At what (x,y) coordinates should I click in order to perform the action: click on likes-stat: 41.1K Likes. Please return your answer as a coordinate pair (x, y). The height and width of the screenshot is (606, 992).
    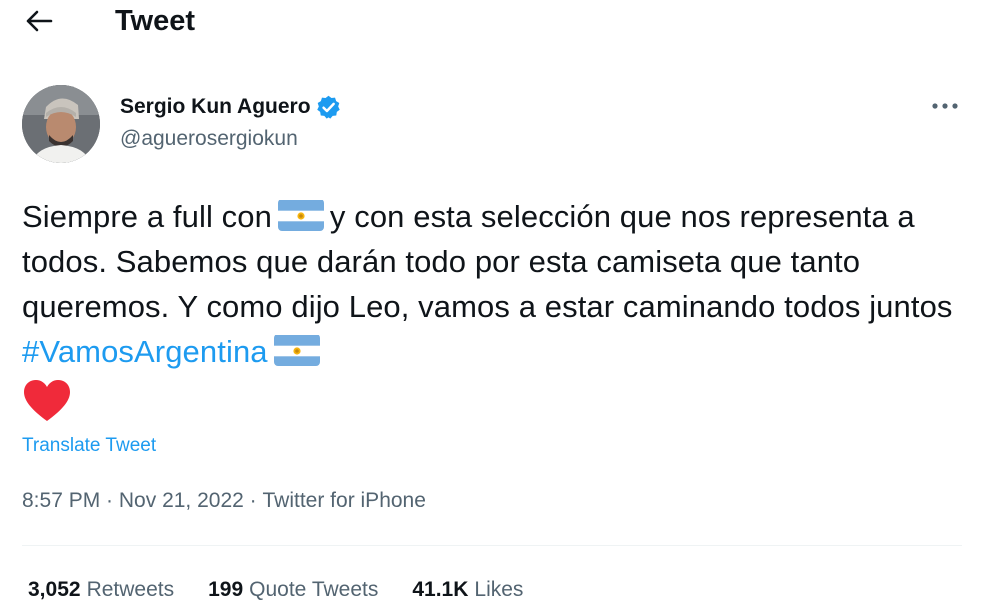
    Looking at the image, I should click on (467, 590).